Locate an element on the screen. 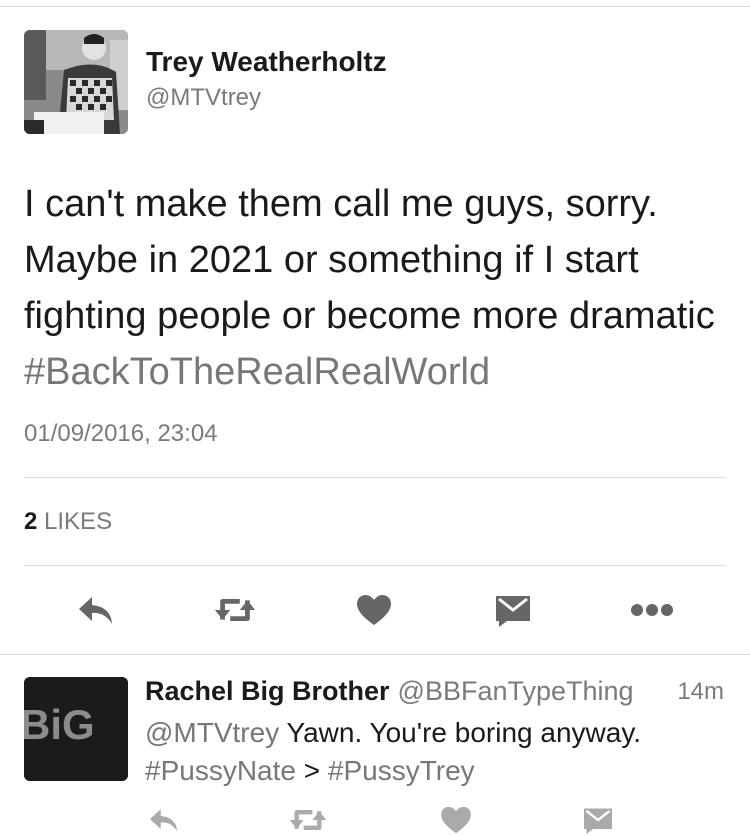  more-button is located at coordinates (652, 610).